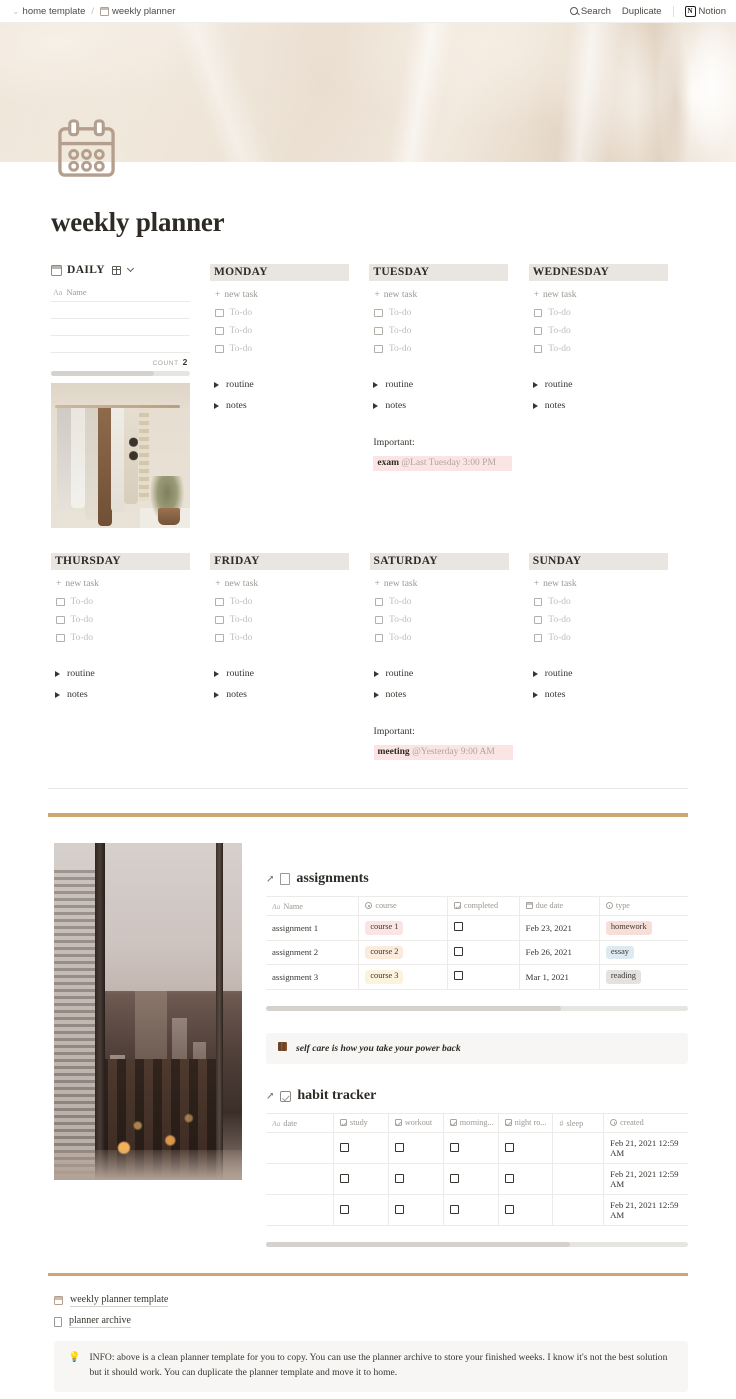 Image resolution: width=736 pixels, height=1399 pixels. Describe the element at coordinates (443, 463) in the screenshot. I see `important-entry: exam @Last Tuesday 3:00 PM` at that location.